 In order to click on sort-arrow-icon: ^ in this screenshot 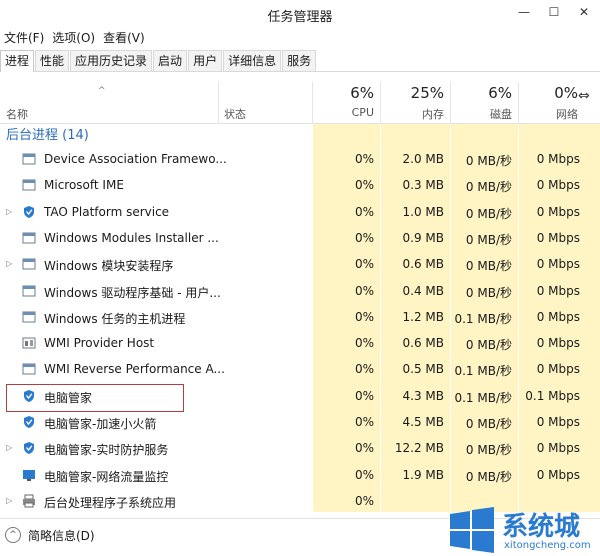, I will do `click(102, 91)`.